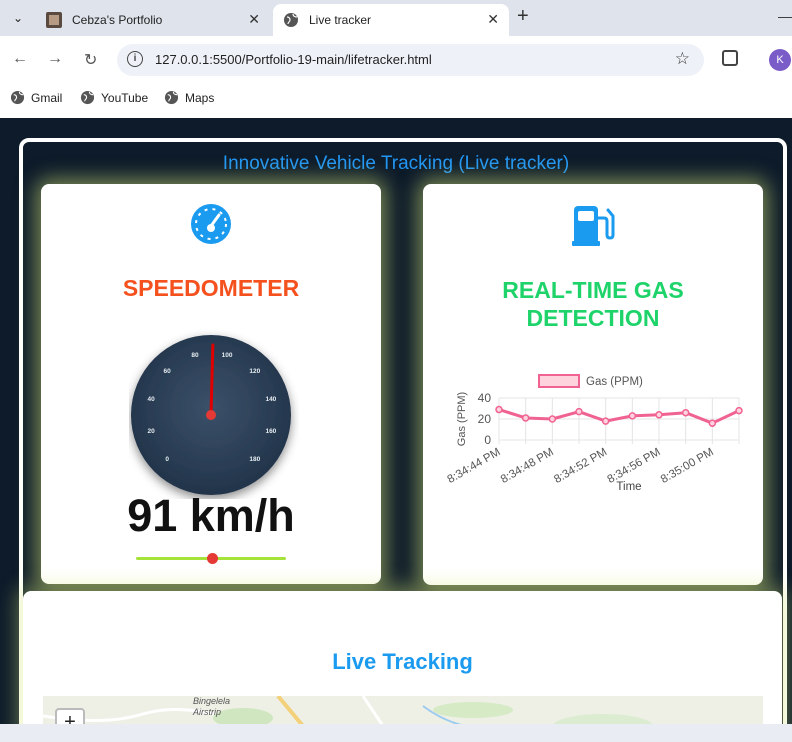  Describe the element at coordinates (195, 355) in the screenshot. I see `gauge-tick-label: 80` at that location.